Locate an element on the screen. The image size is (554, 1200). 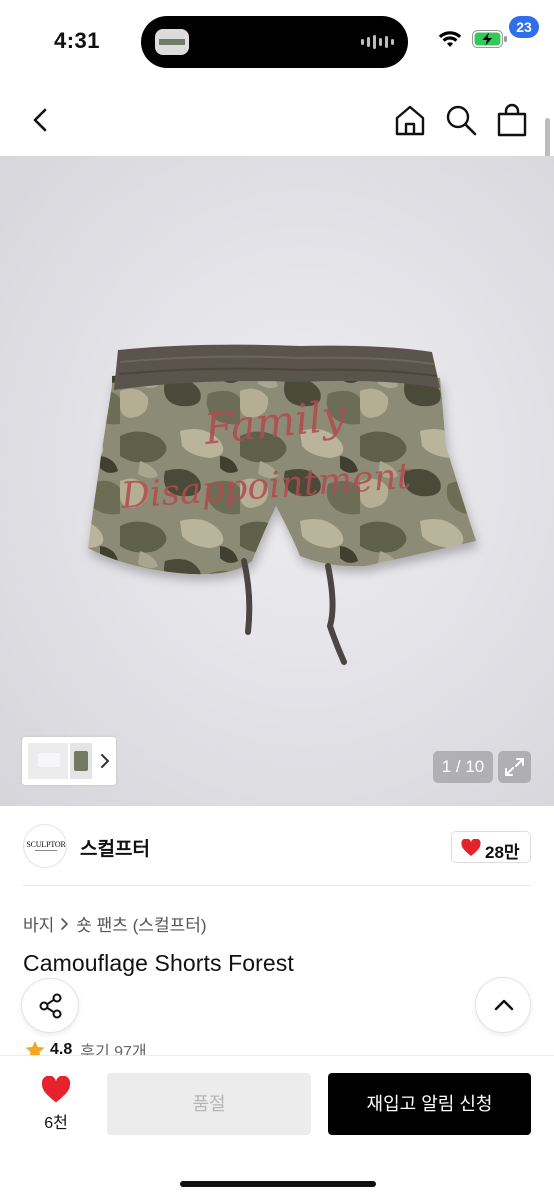
audio-waveform-icon is located at coordinates (377, 42).